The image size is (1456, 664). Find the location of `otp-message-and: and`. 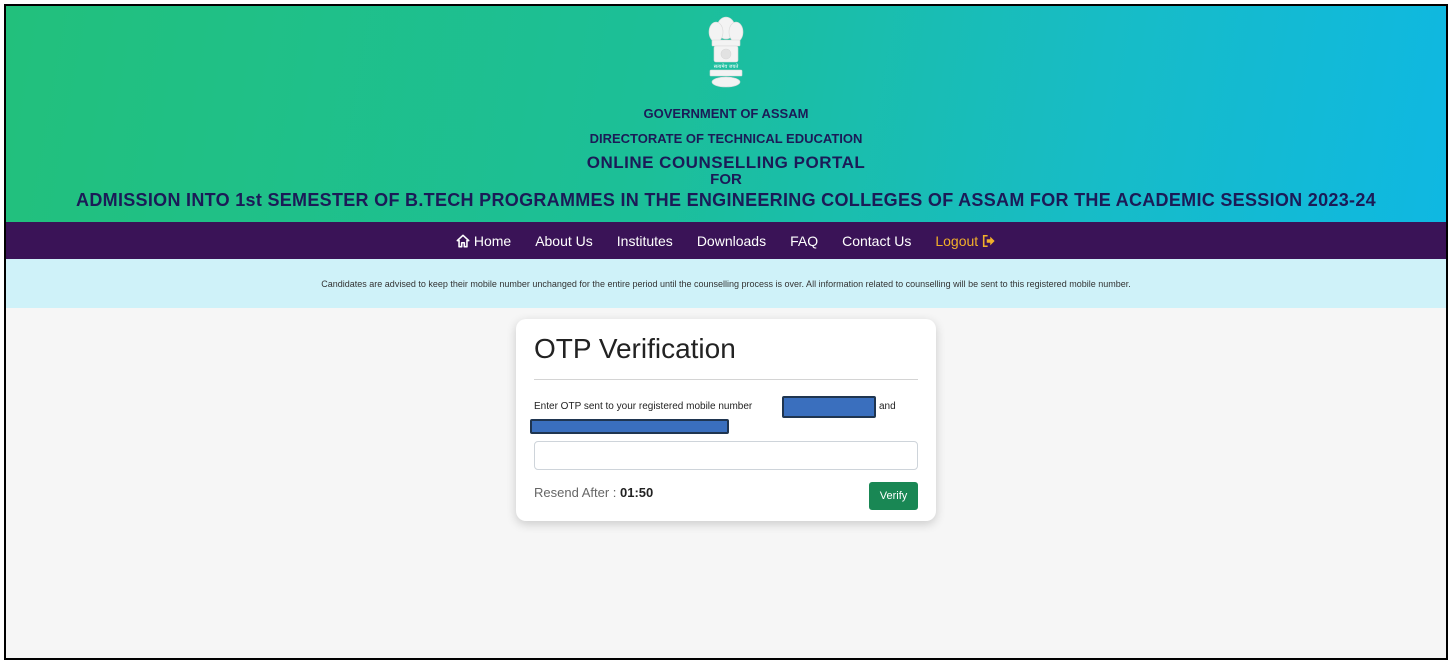

otp-message-and: and is located at coordinates (887, 406).